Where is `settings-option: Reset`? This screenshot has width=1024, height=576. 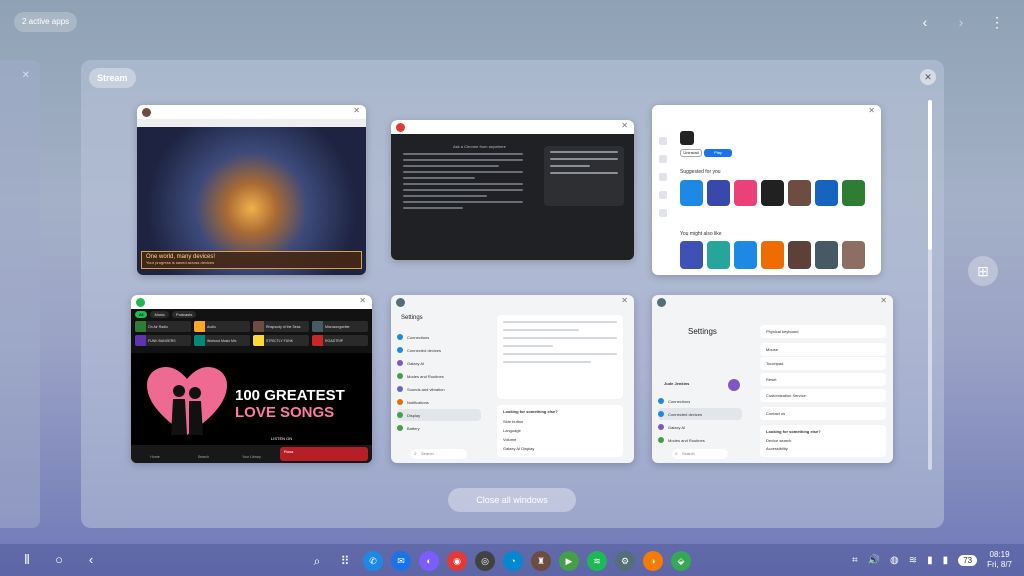
settings-option: Reset is located at coordinates (823, 379).